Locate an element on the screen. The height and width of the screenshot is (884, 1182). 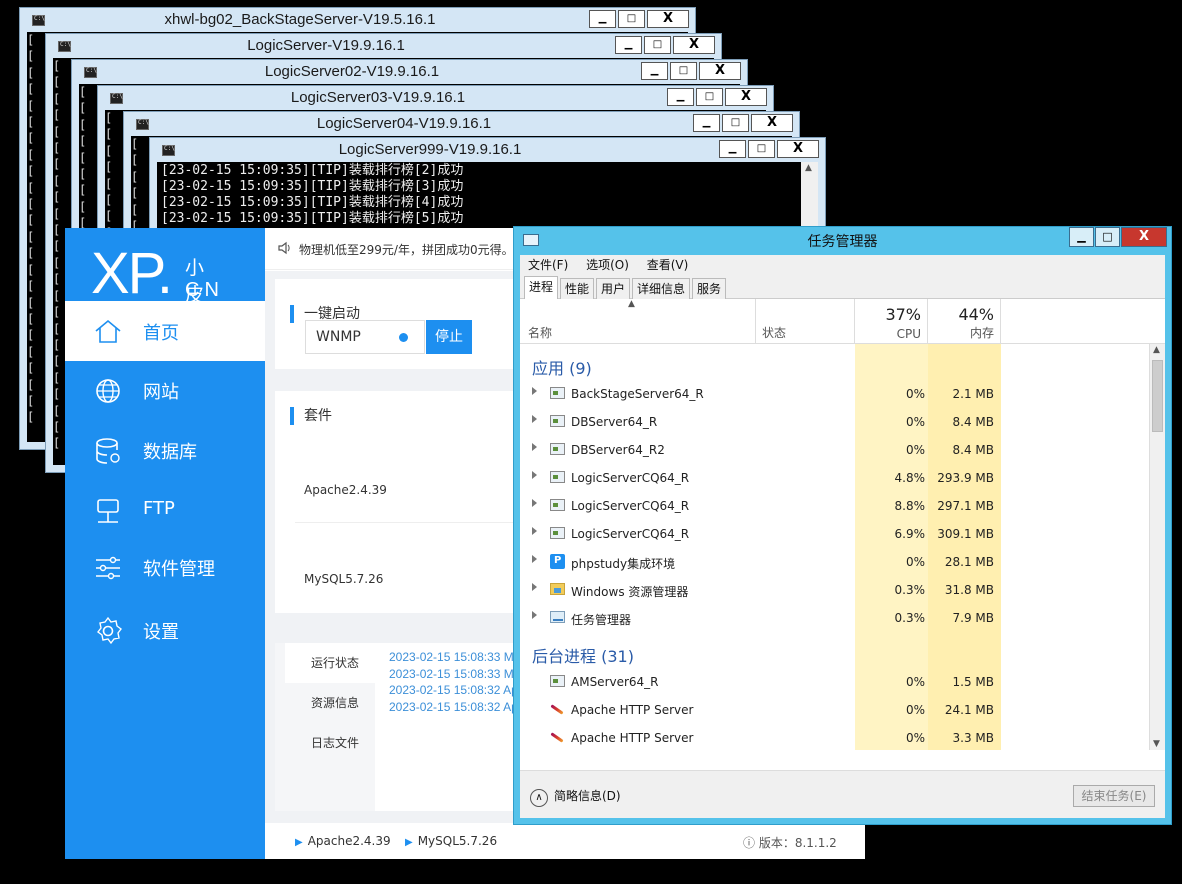
console-title: LogicServer04-V19.9.16.1 is located at coordinates (404, 123).